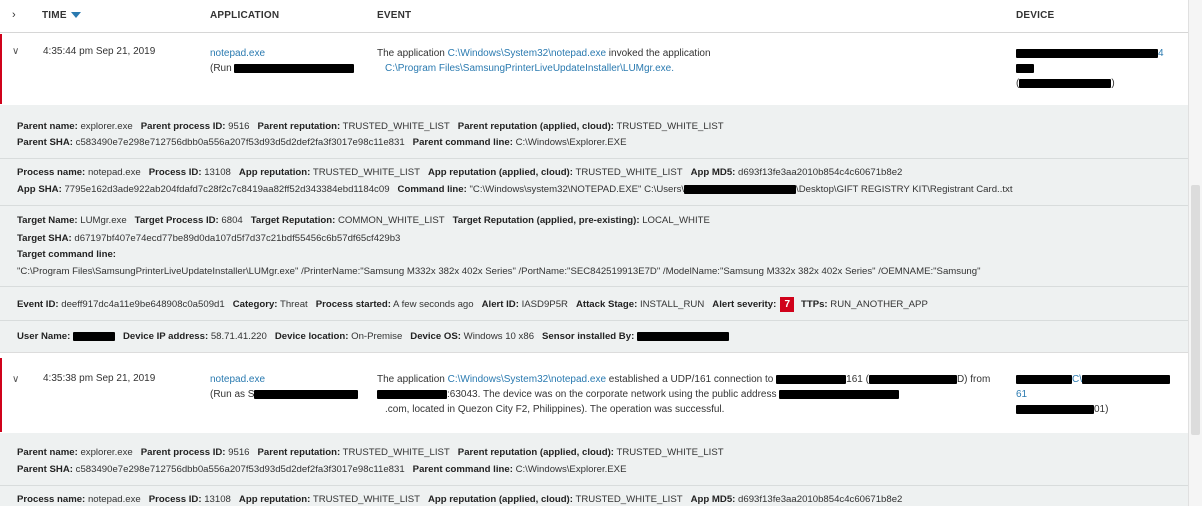 The height and width of the screenshot is (506, 1202). I want to click on field-value: 13108, so click(217, 172).